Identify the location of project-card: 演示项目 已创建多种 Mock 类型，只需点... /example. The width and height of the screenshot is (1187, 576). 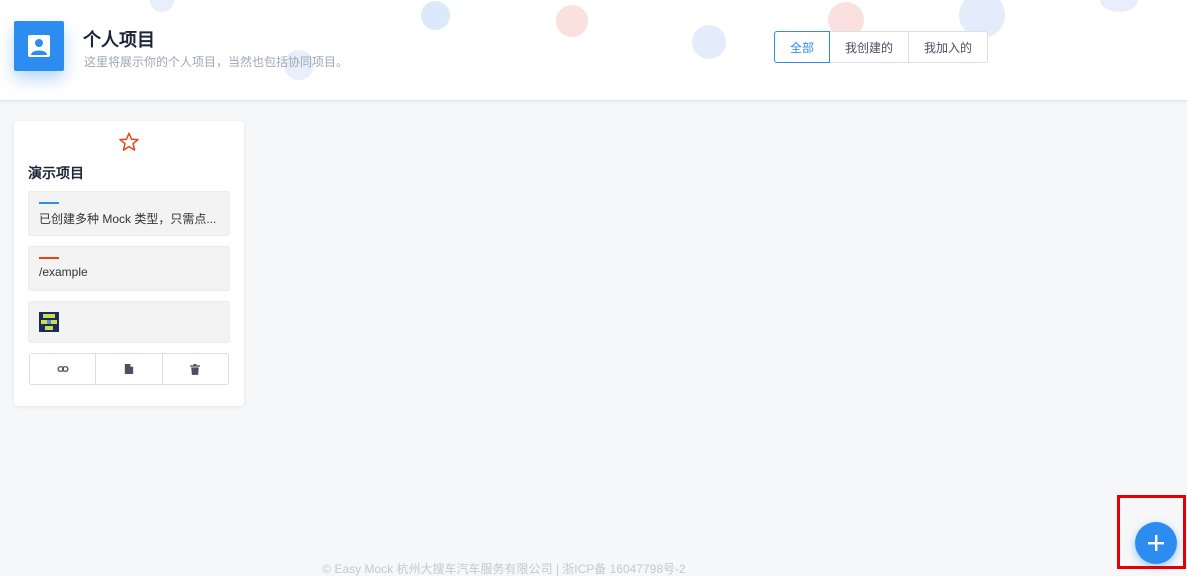
(129, 263).